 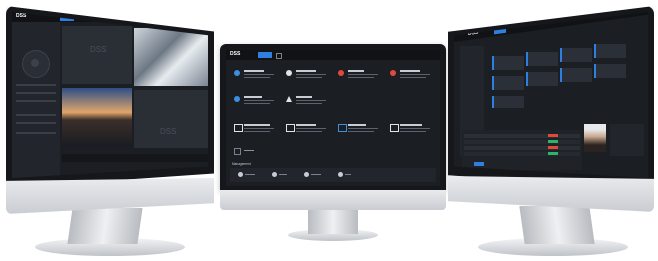 What do you see at coordinates (241, 164) in the screenshot?
I see `management-section-label: Management` at bounding box center [241, 164].